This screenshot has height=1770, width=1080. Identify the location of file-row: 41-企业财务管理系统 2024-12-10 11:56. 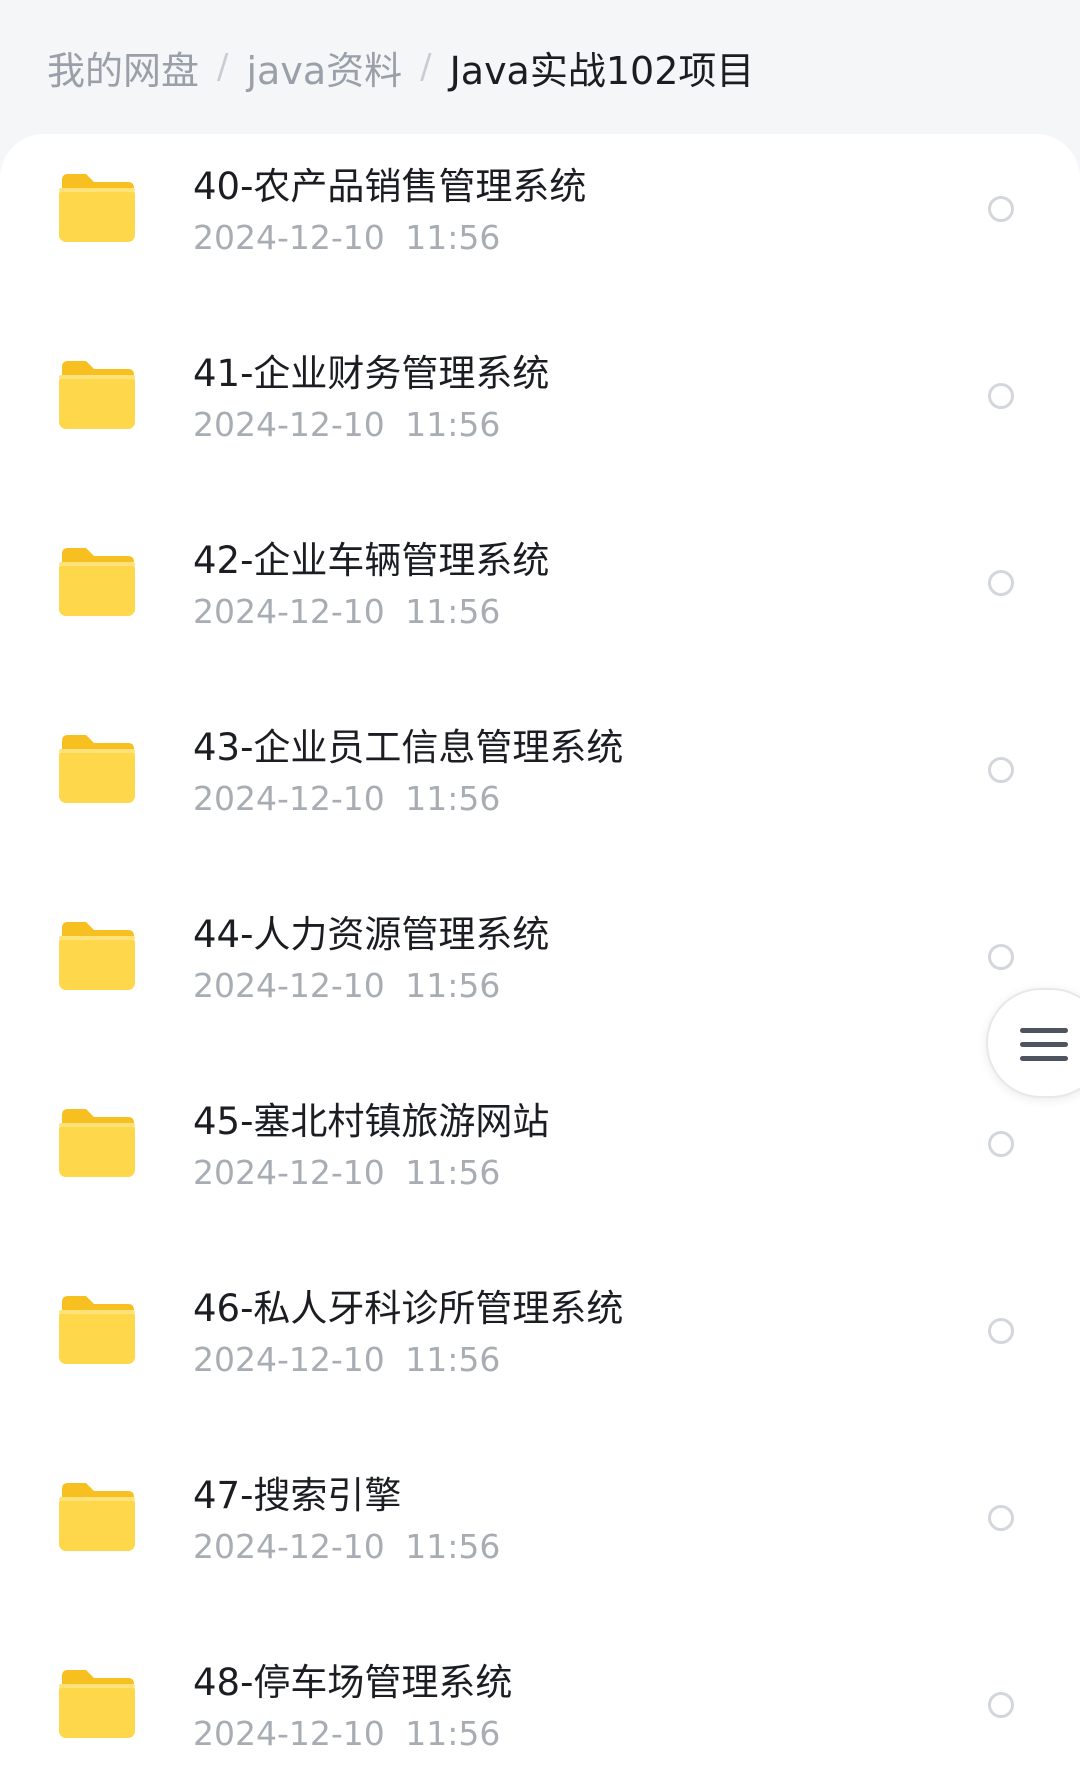
(540, 422).